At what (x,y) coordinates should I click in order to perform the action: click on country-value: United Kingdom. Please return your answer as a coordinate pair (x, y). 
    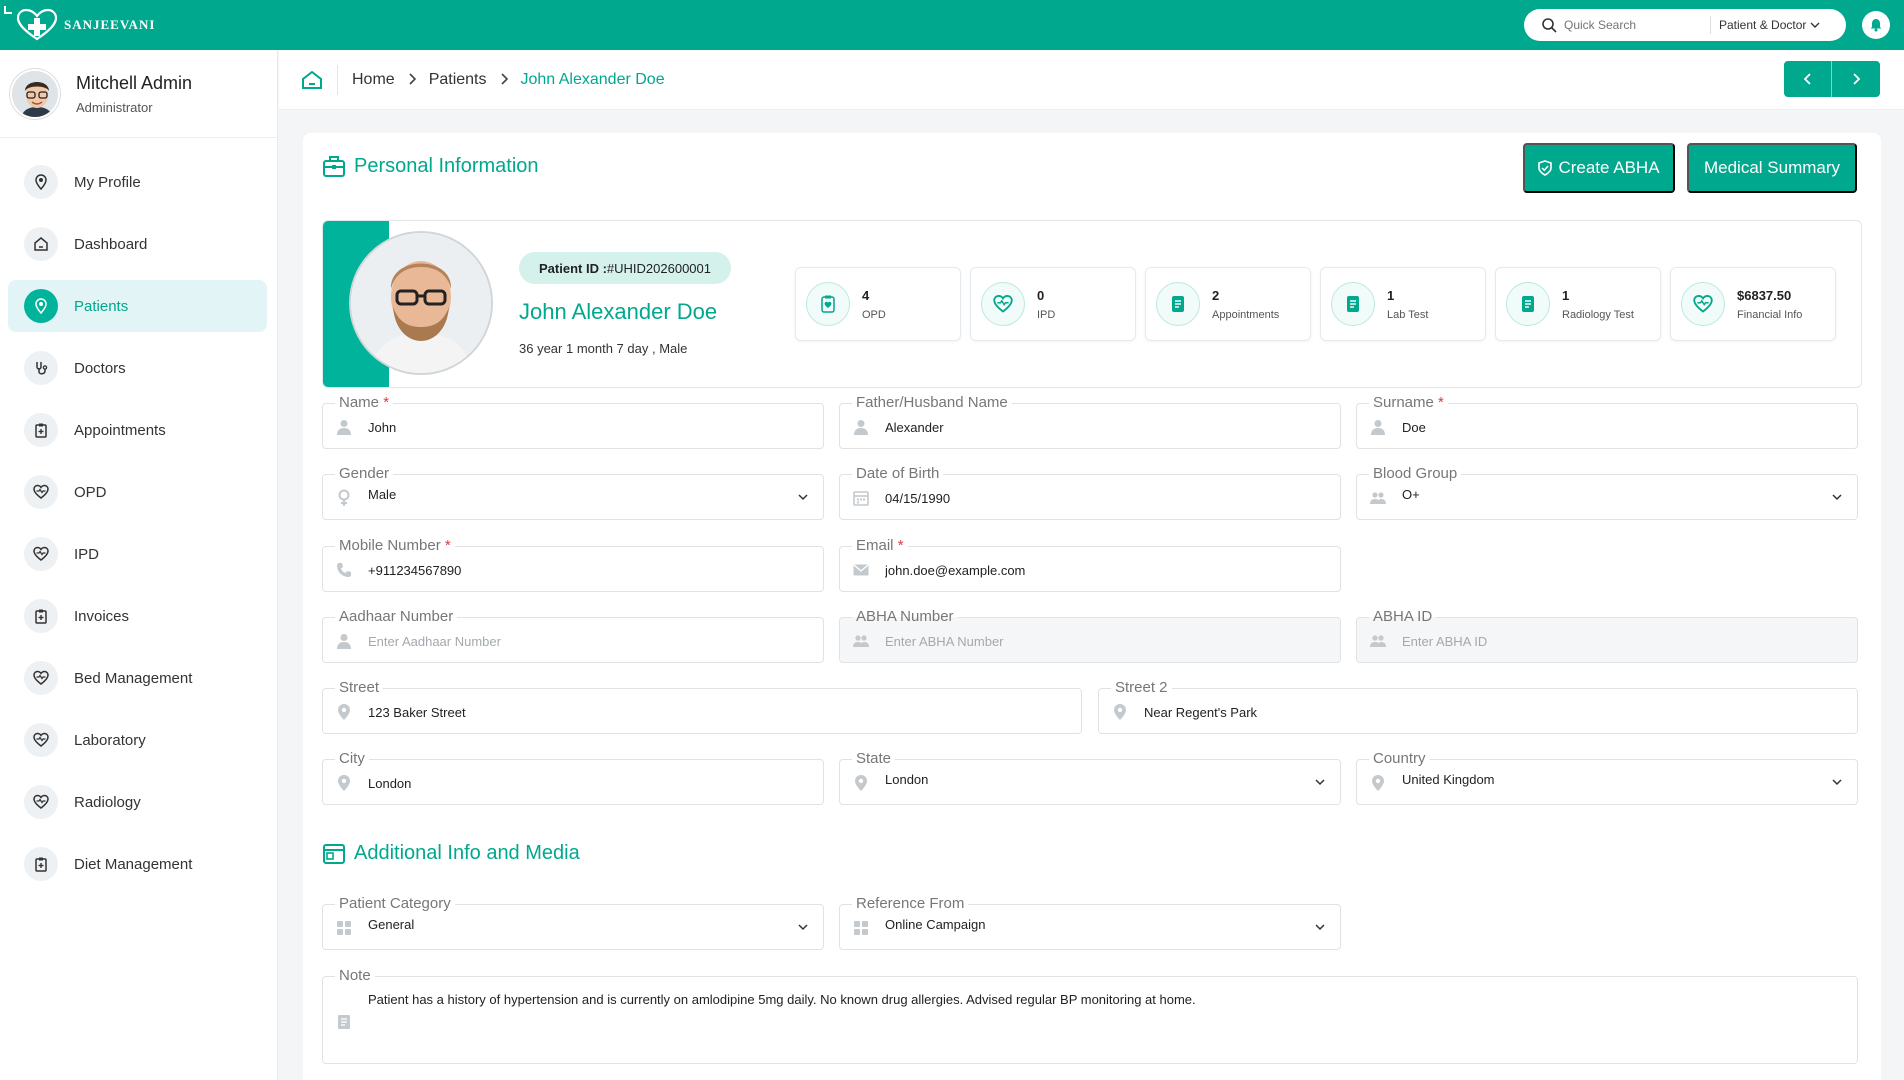
    Looking at the image, I should click on (1448, 779).